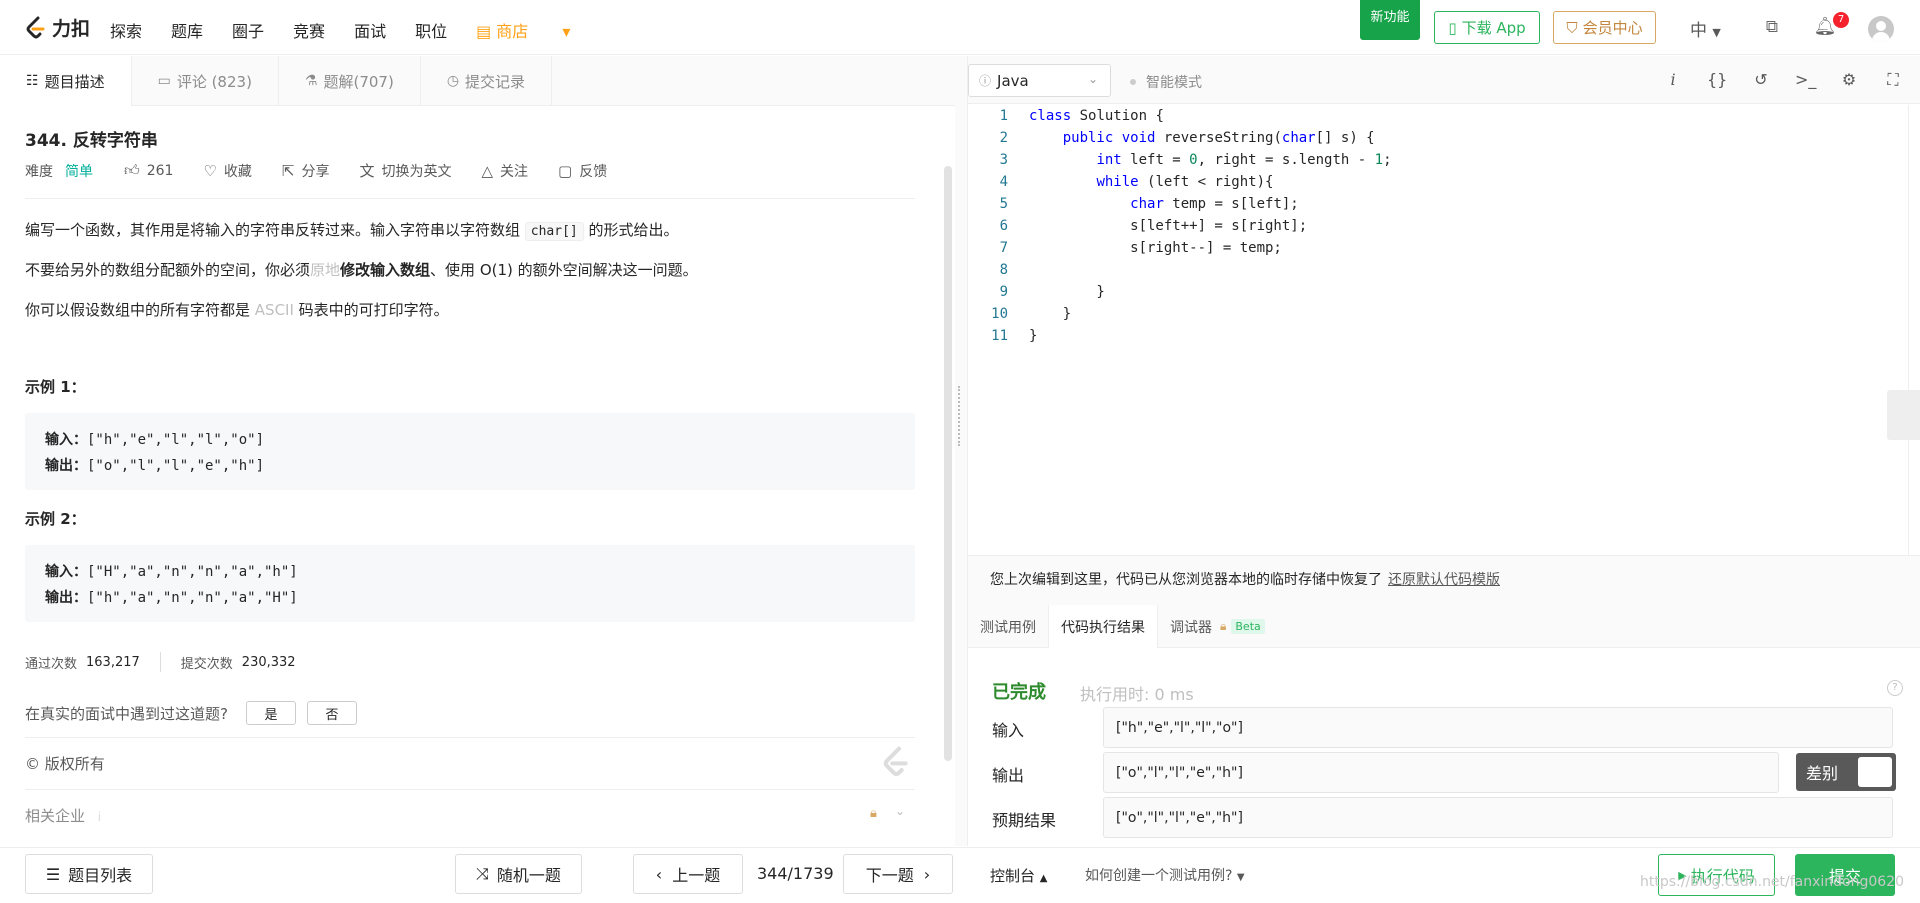  What do you see at coordinates (999, 336) in the screenshot?
I see `line-number: 11` at bounding box center [999, 336].